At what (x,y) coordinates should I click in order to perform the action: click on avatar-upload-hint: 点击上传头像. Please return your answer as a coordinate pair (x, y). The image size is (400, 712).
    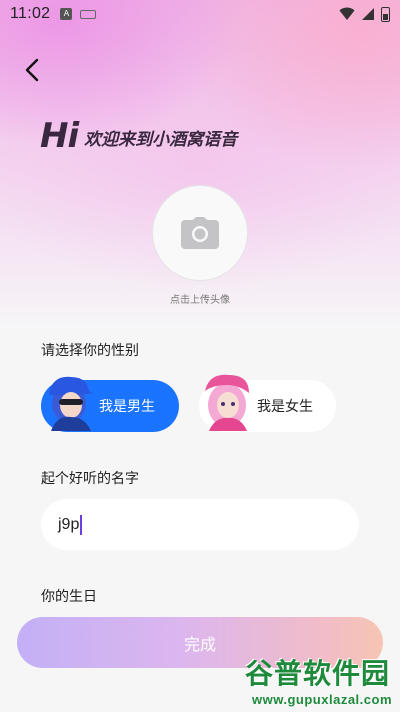
    Looking at the image, I should click on (200, 300).